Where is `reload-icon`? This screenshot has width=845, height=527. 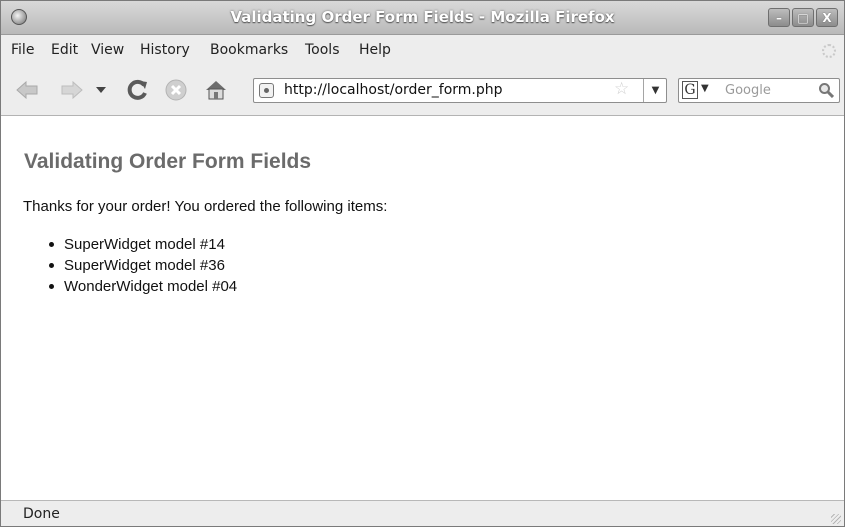
reload-icon is located at coordinates (138, 90).